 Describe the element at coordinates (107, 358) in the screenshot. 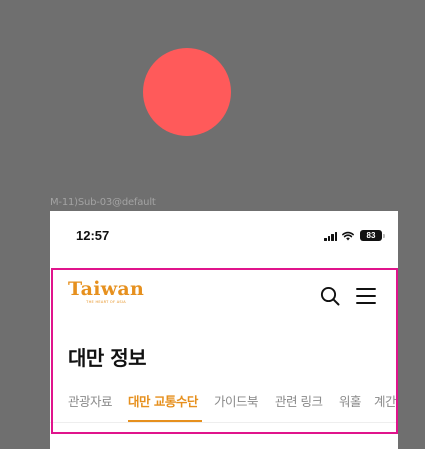

I see `page-title: 대만 정보` at that location.